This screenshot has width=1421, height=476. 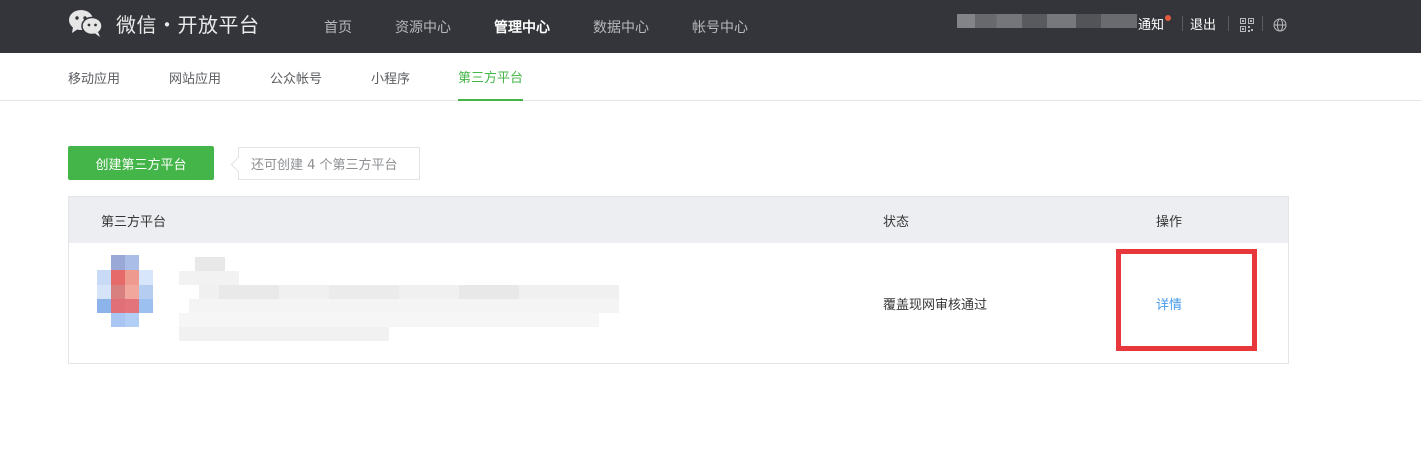 I want to click on subnav-item-web-apps: 网站应用, so click(x=195, y=77).